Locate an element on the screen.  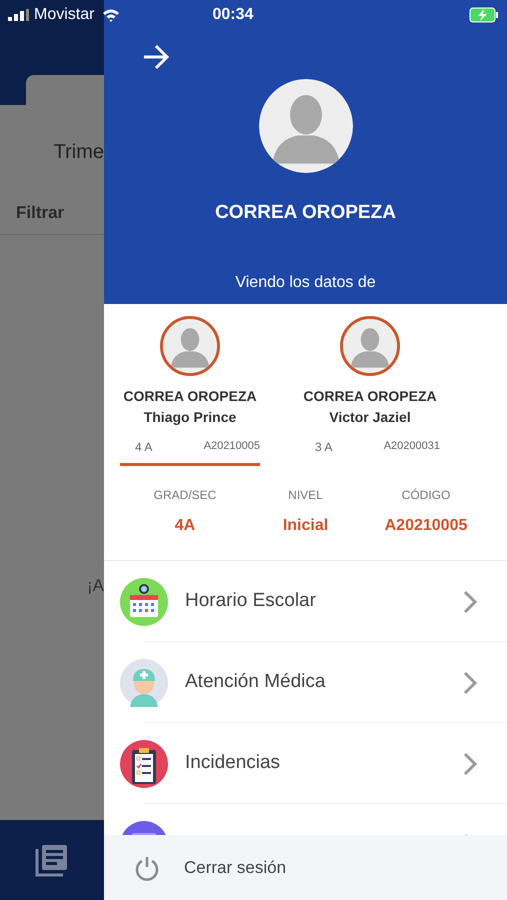
student-first-name: Thiago Prince is located at coordinates (190, 417).